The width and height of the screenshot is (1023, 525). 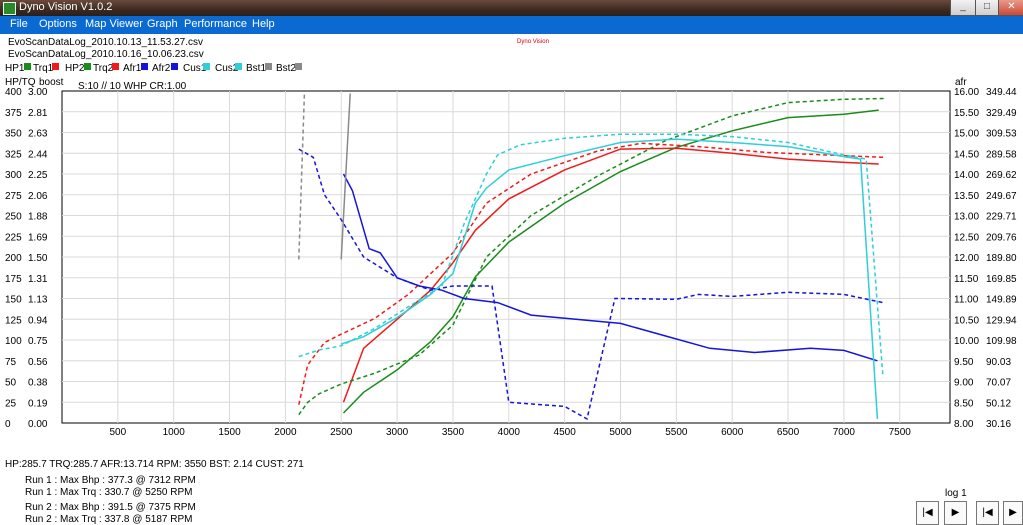 I want to click on log-label: log 1, so click(x=956, y=493).